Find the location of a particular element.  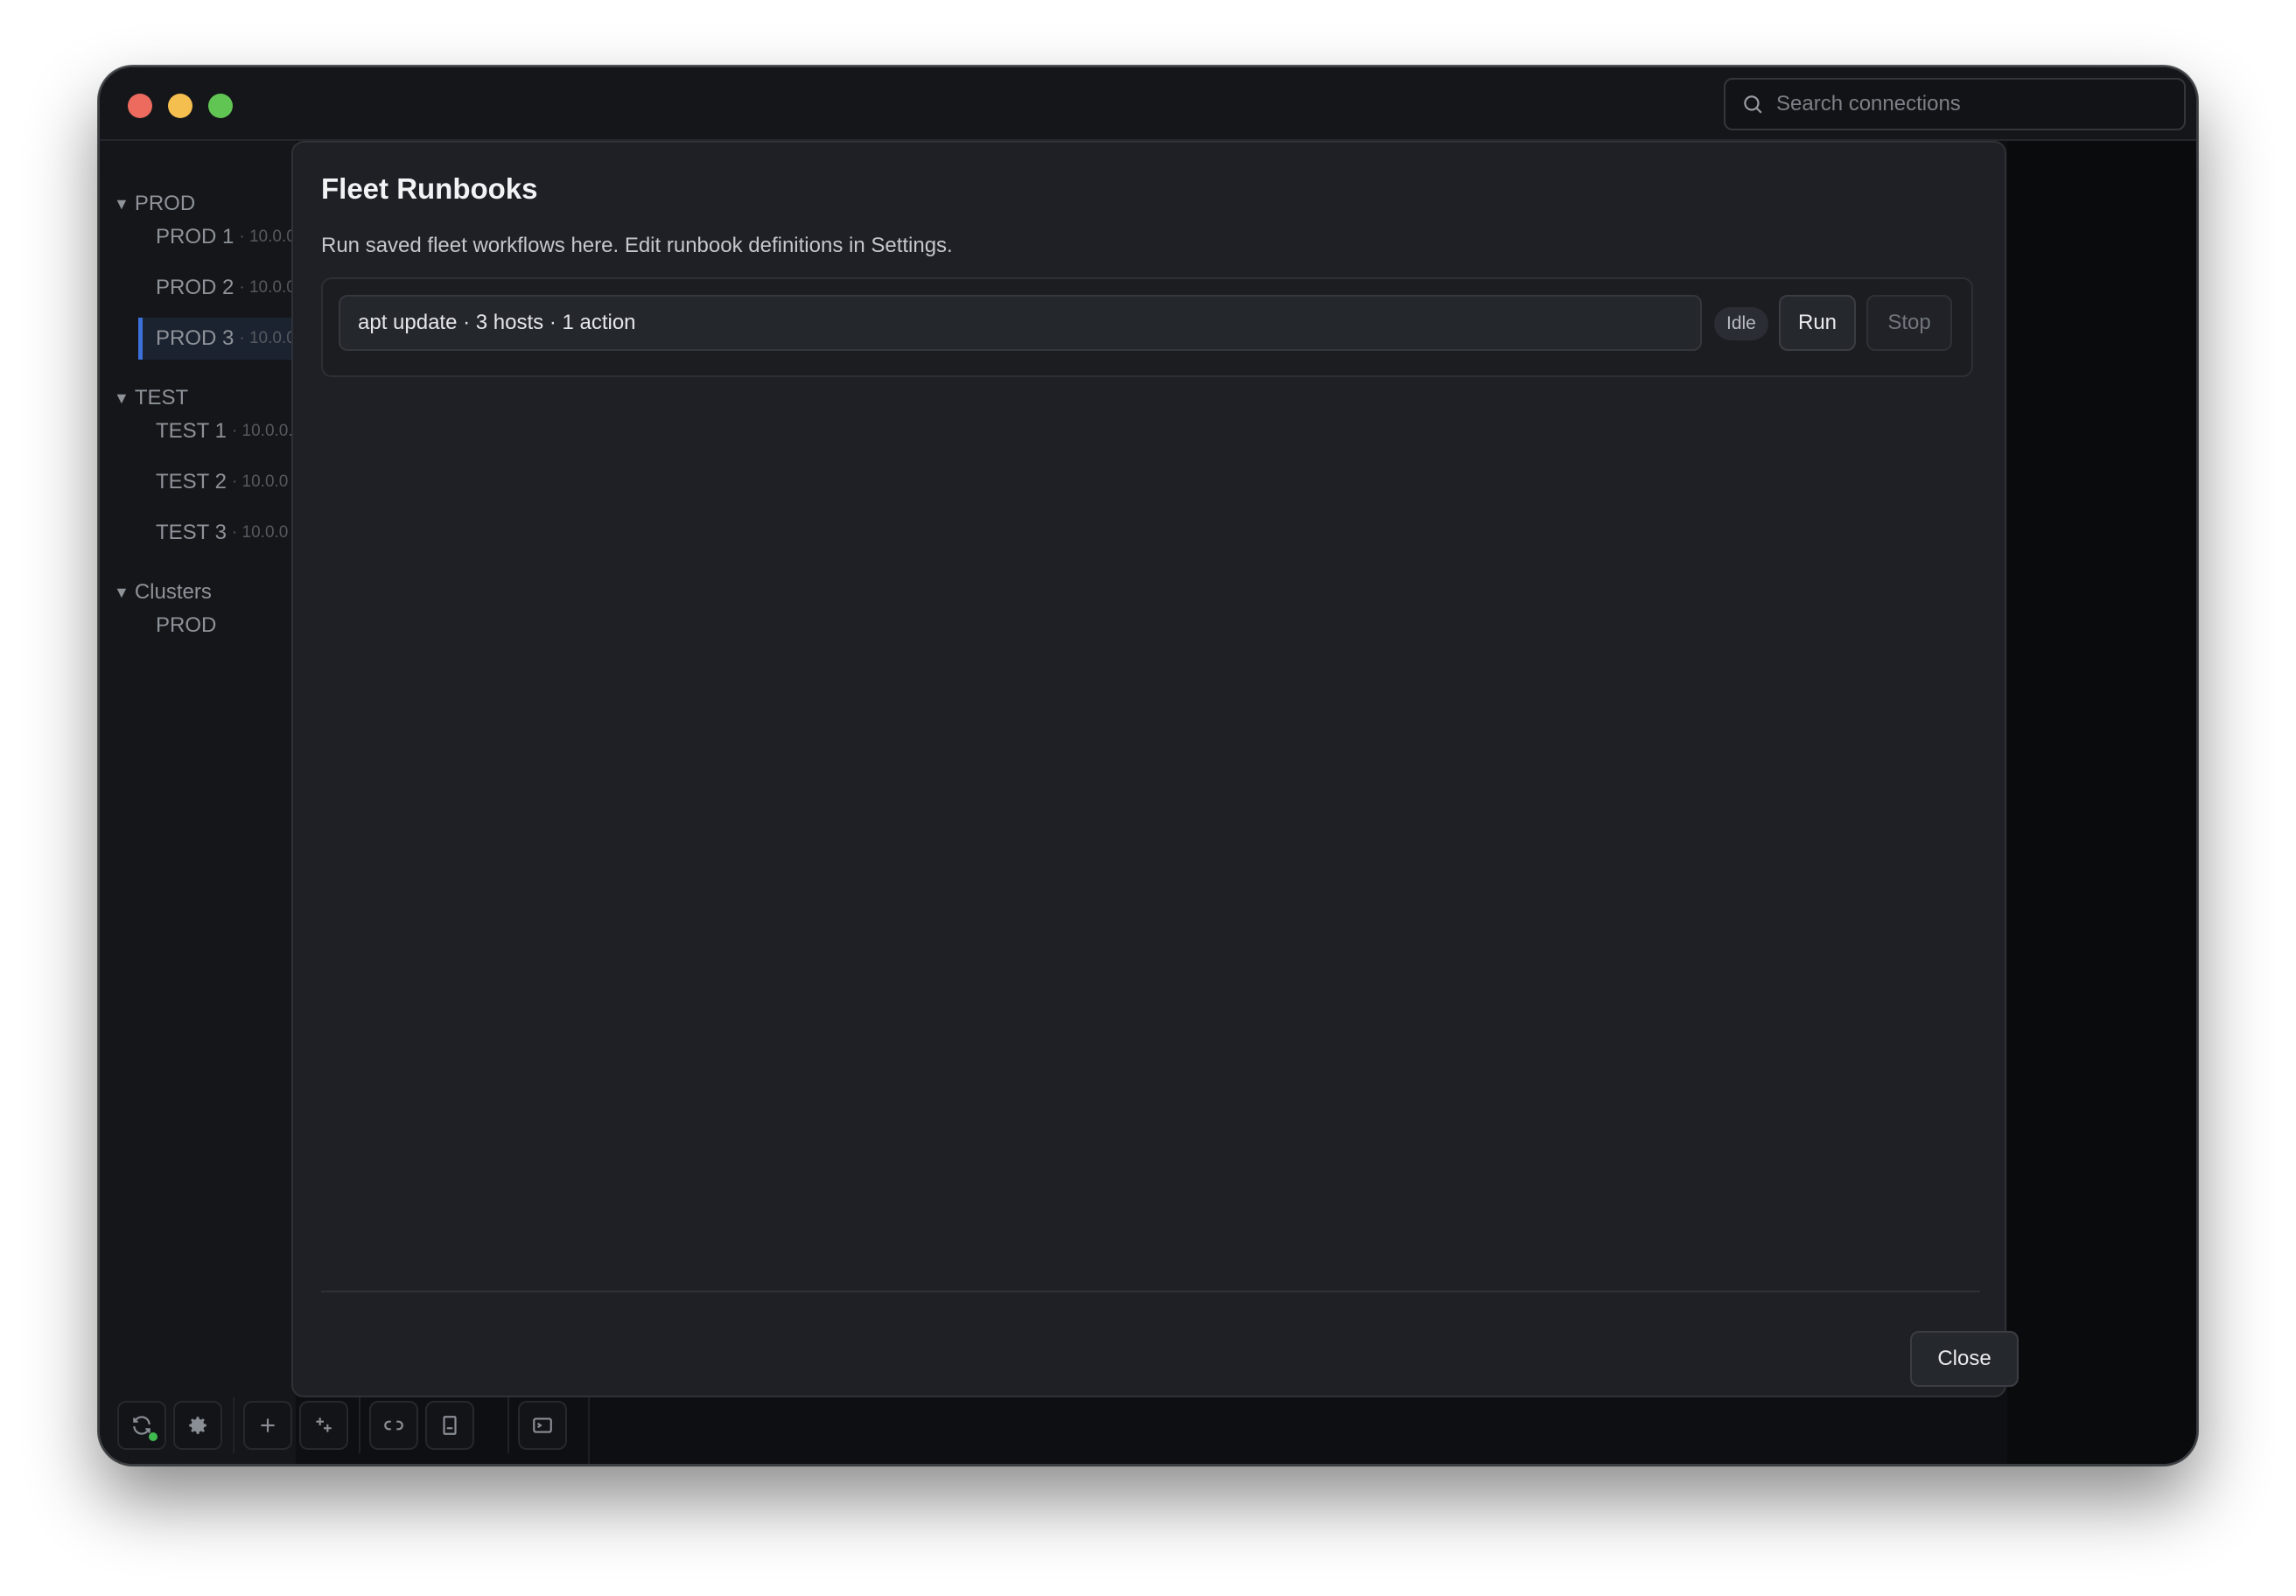

runbook-summary: apt update · 3 hosts · 1 action is located at coordinates (1020, 323).